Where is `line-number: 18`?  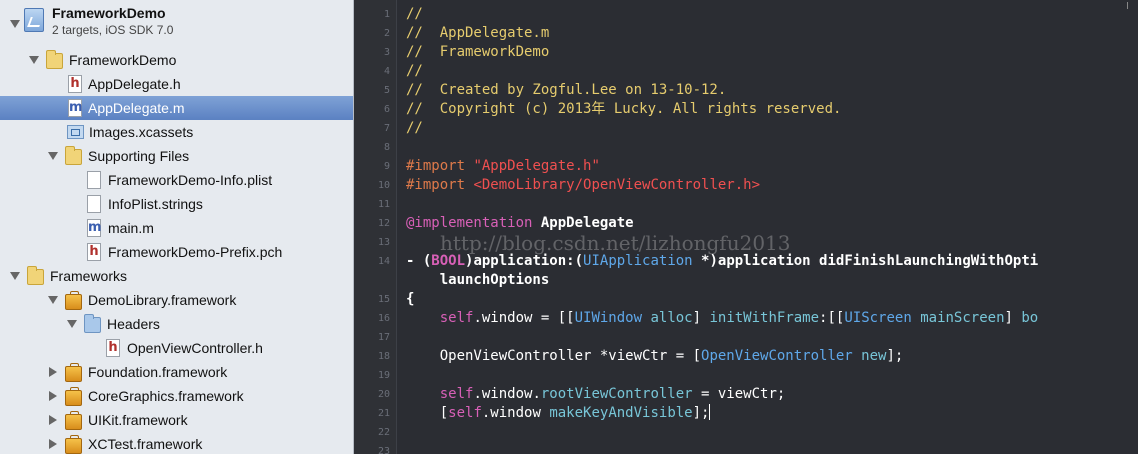
line-number: 18 is located at coordinates (383, 356).